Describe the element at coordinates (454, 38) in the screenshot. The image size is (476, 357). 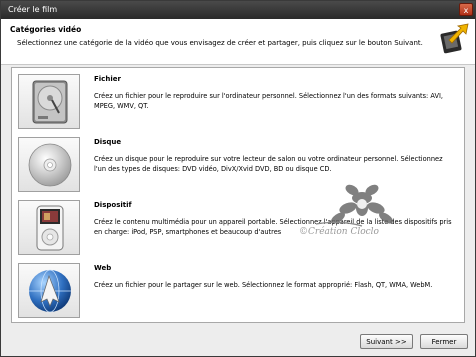
I see `film-export-icon` at that location.